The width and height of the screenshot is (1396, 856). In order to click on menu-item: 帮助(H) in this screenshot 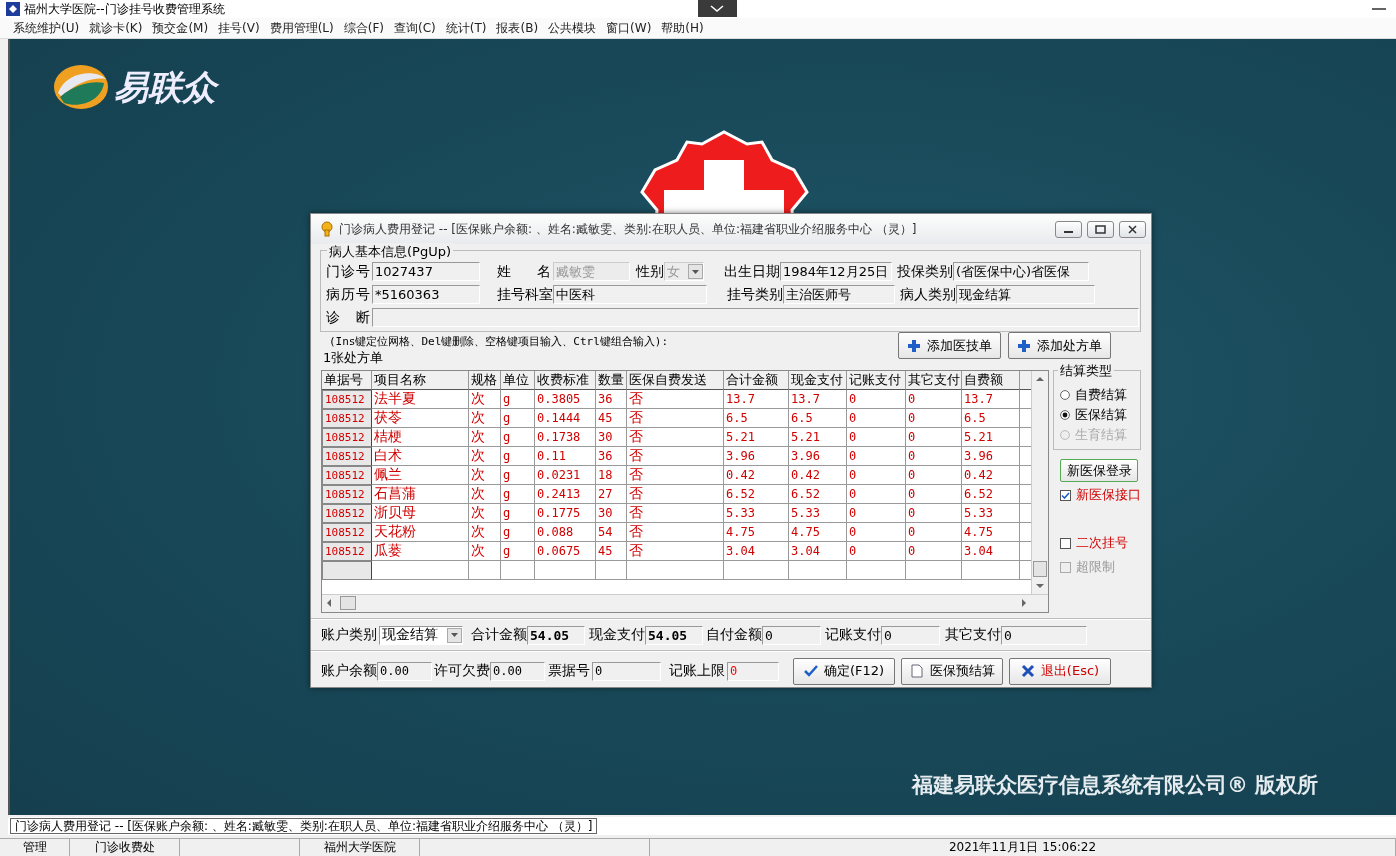, I will do `click(682, 28)`.